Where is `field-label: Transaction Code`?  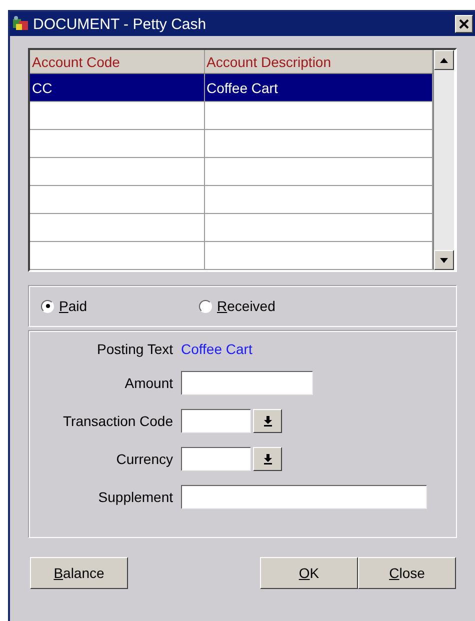 field-label: Transaction Code is located at coordinates (118, 421).